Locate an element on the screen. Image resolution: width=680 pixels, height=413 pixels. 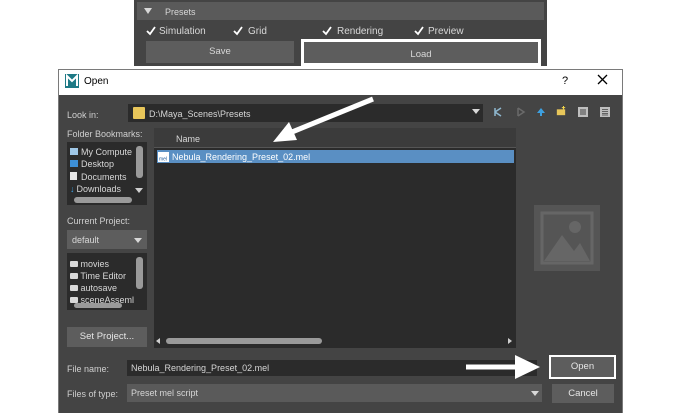
arrow-to-file-icon is located at coordinates (323, 119).